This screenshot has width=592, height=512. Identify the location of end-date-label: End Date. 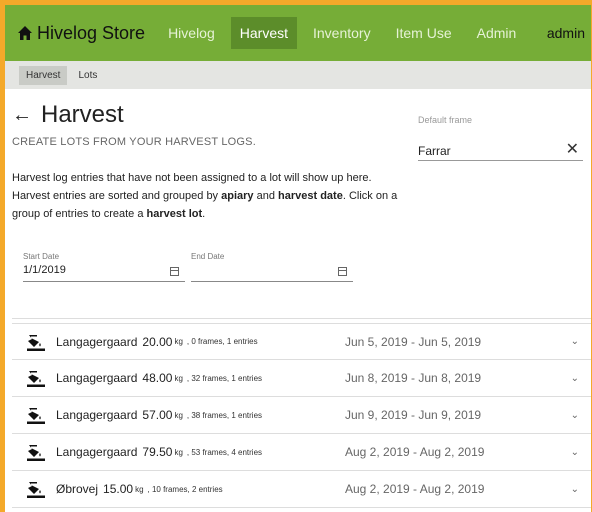
(208, 256).